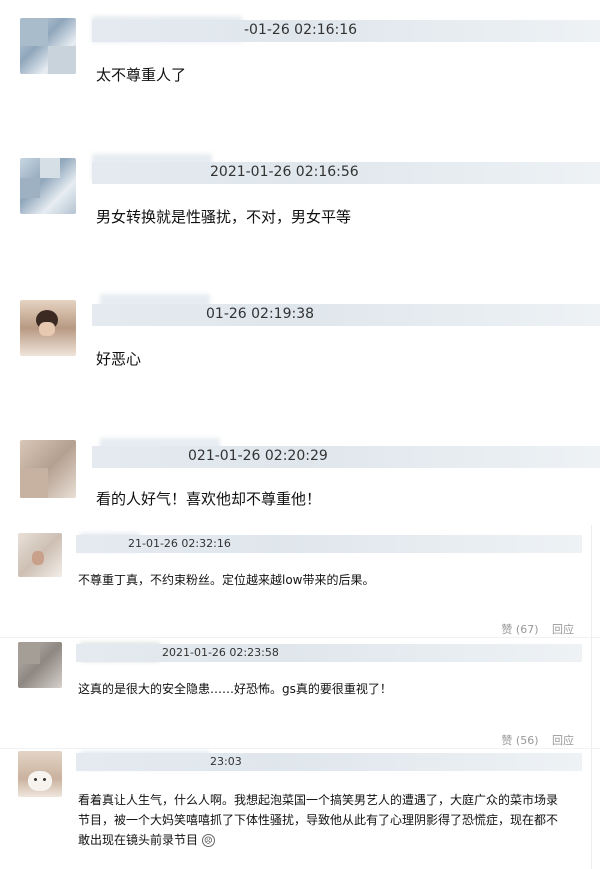 Image resolution: width=600 pixels, height=869 pixels. I want to click on comment-text: 好恶心, so click(119, 359).